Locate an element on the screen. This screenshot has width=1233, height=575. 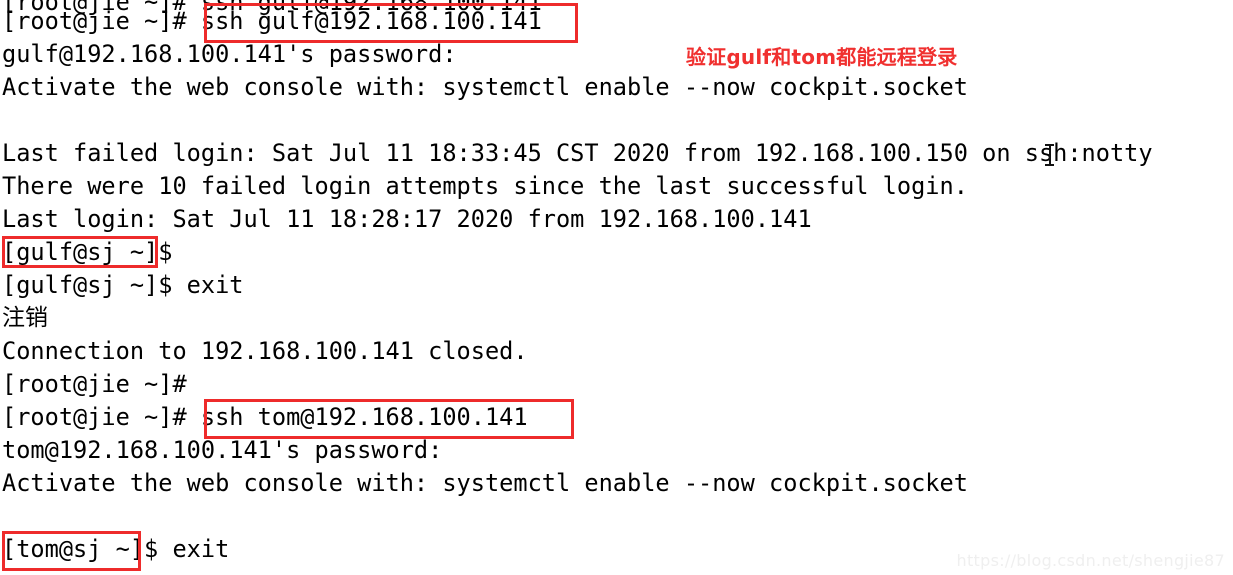
terminal-line: gulf@192.168.100.141's password: is located at coordinates (229, 54).